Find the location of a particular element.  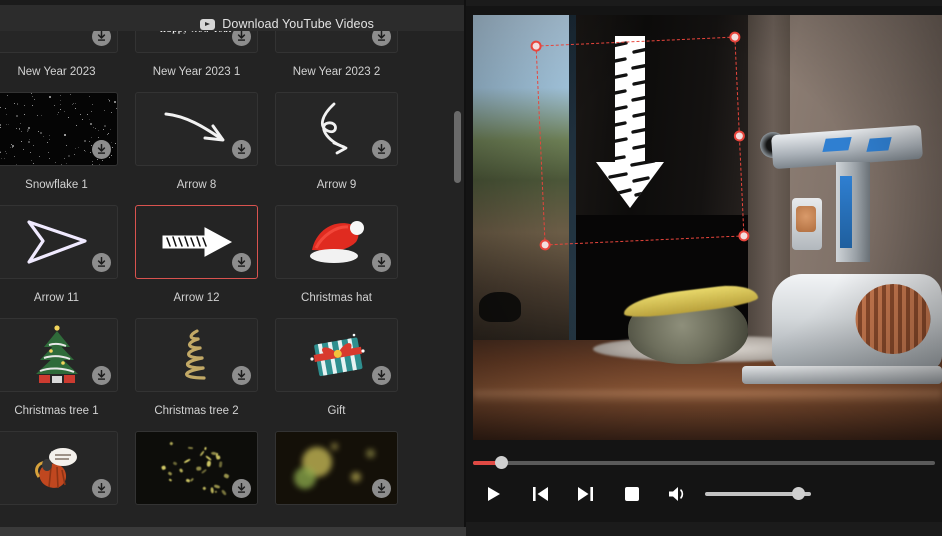

stop-button is located at coordinates (632, 494).